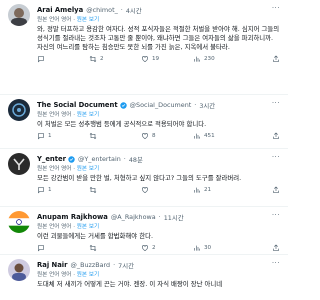  What do you see at coordinates (102, 10) in the screenshot?
I see `author-handle: @chimot_` at bounding box center [102, 10].